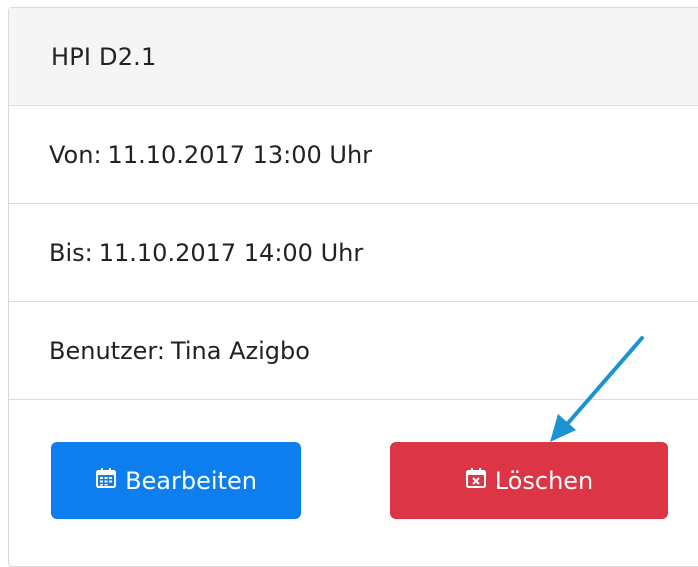  Describe the element at coordinates (104, 56) in the screenshot. I see `room-title: HPI D2.1` at that location.